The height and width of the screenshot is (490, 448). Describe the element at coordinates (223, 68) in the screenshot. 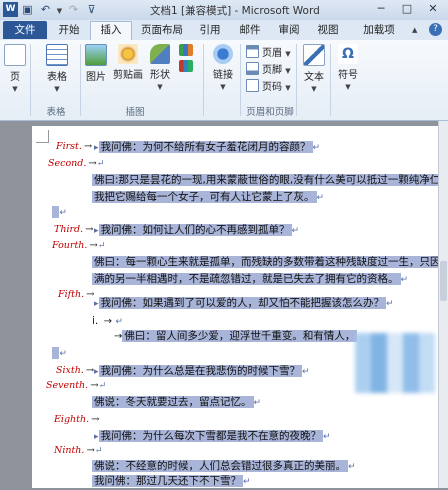

I see `link-button: 链接 ▼` at that location.